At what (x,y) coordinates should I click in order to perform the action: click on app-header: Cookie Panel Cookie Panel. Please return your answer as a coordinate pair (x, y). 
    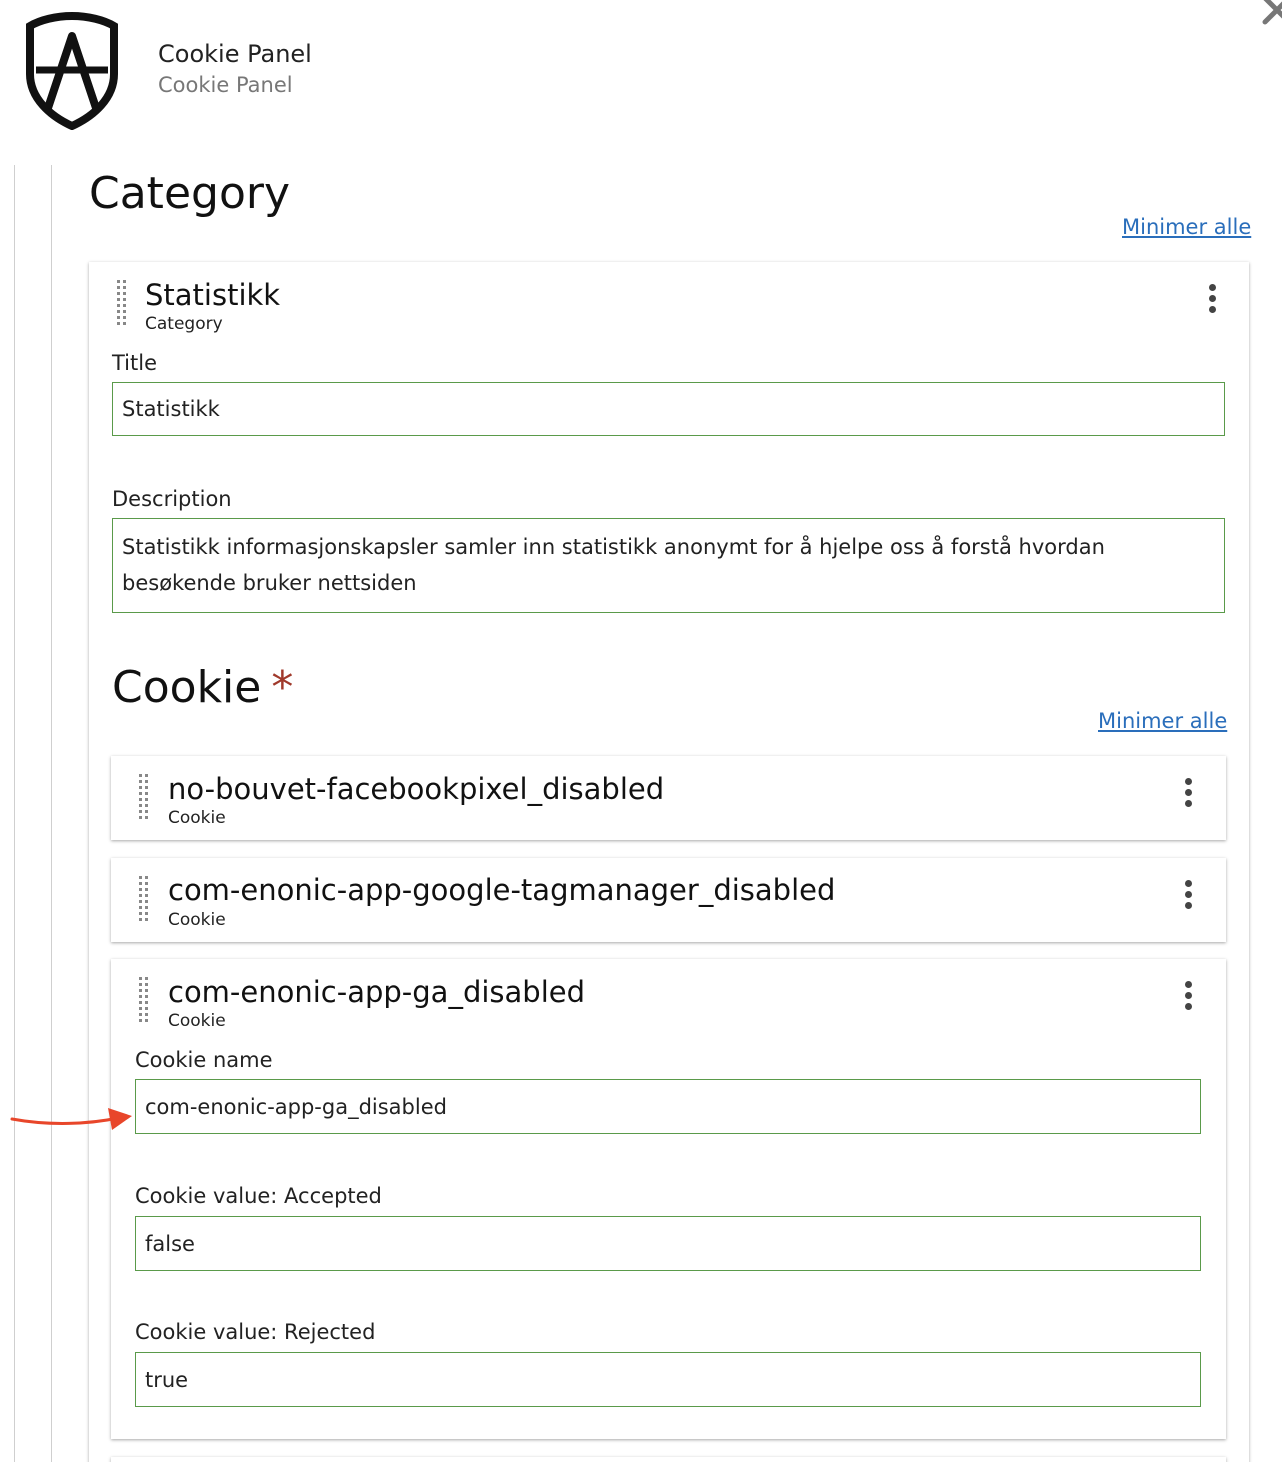
    Looking at the image, I should click on (641, 75).